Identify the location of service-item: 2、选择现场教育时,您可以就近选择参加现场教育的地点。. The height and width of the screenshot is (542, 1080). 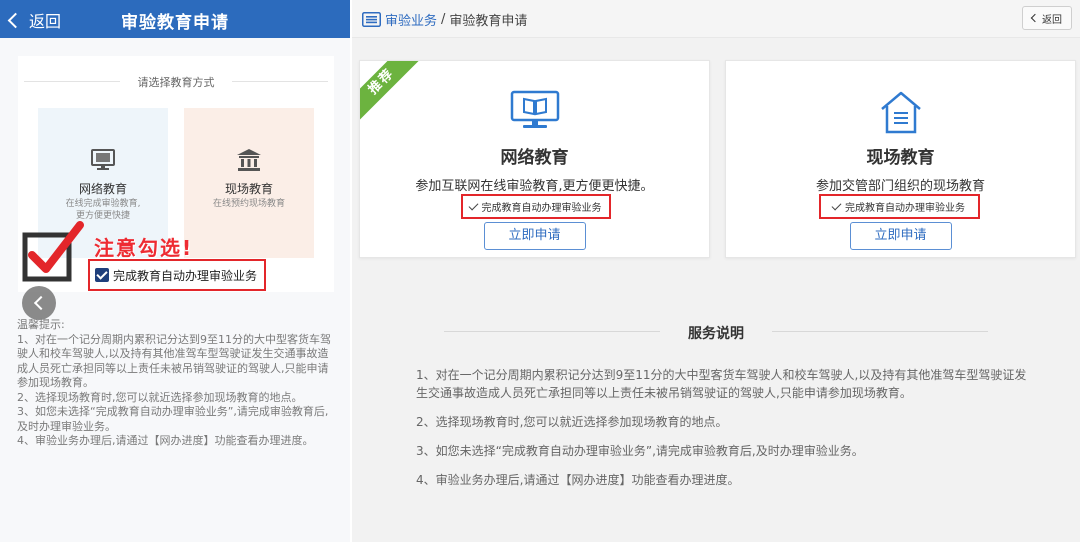
(572, 422).